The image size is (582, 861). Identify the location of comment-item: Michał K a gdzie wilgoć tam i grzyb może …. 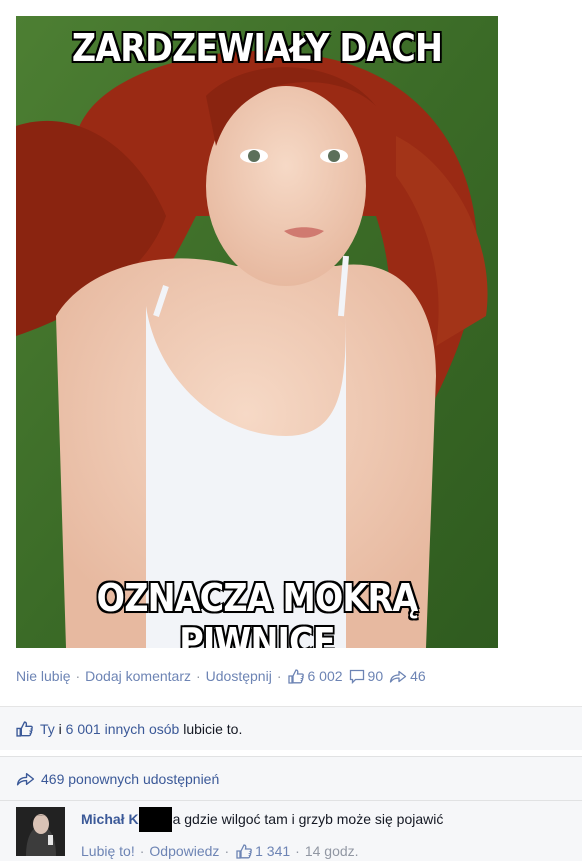
(291, 830).